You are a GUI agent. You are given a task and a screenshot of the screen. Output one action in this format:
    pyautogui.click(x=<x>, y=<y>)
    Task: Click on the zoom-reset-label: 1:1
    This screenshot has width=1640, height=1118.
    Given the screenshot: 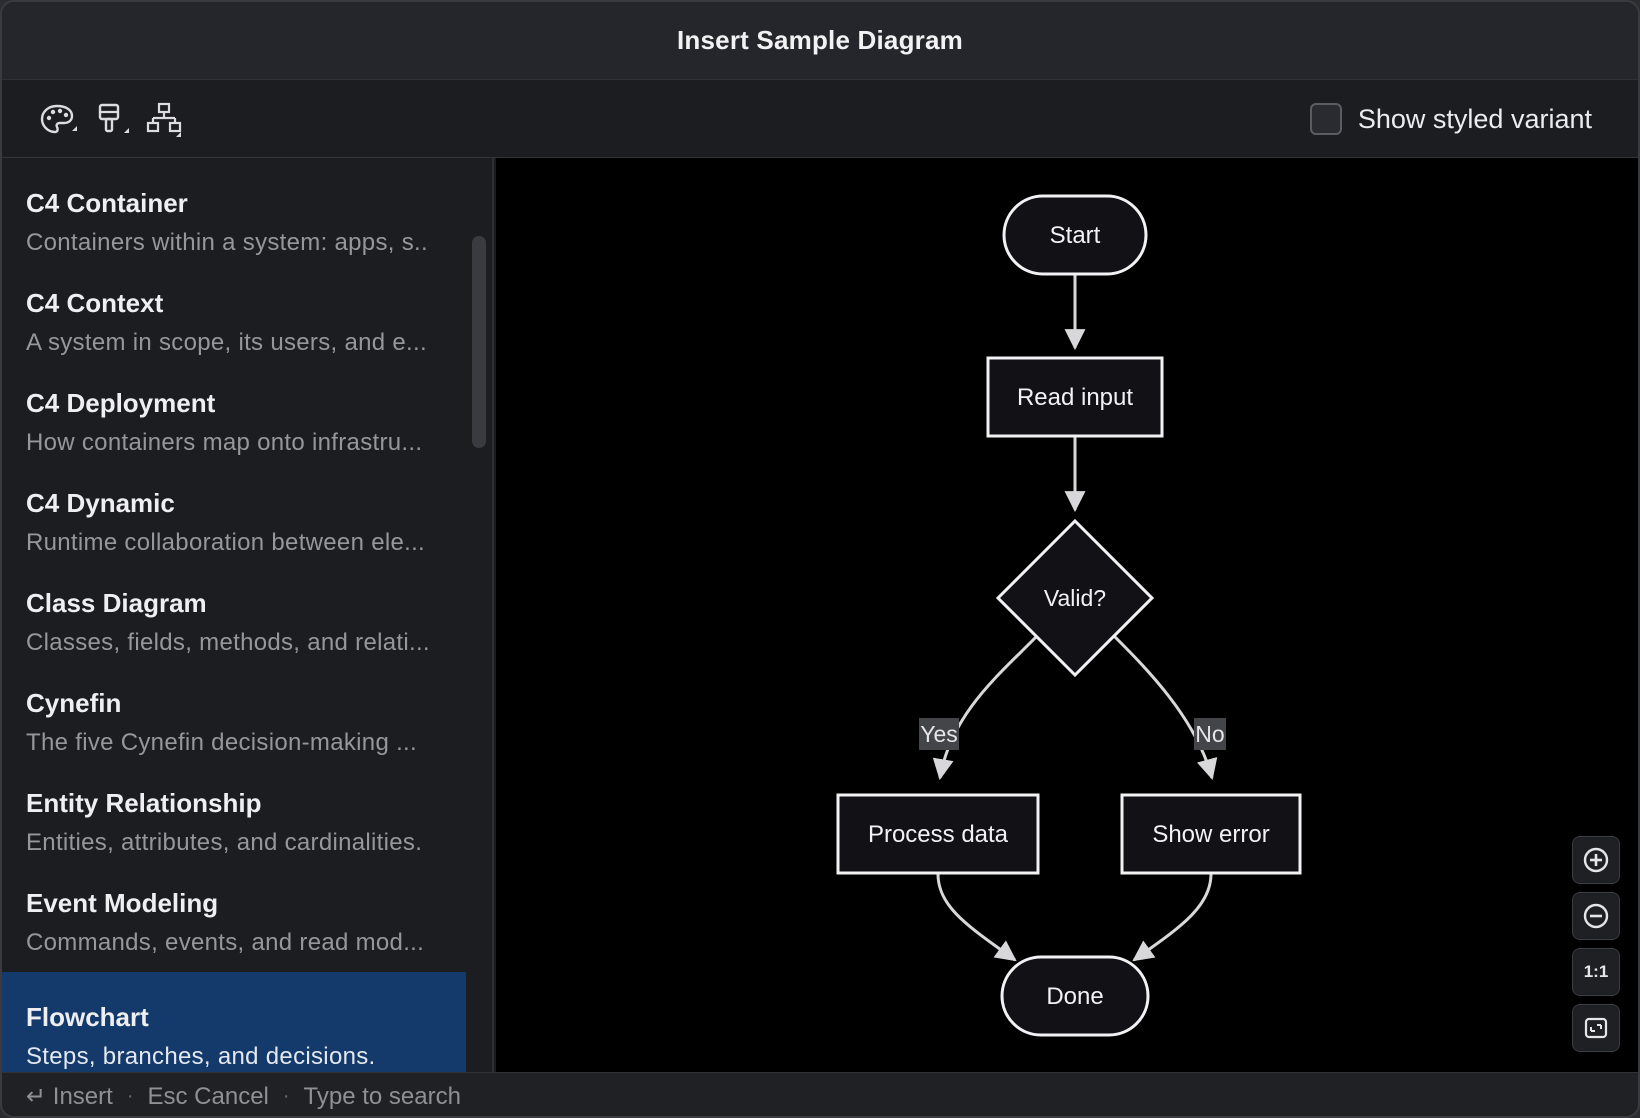 What is the action you would take?
    pyautogui.click(x=1596, y=971)
    